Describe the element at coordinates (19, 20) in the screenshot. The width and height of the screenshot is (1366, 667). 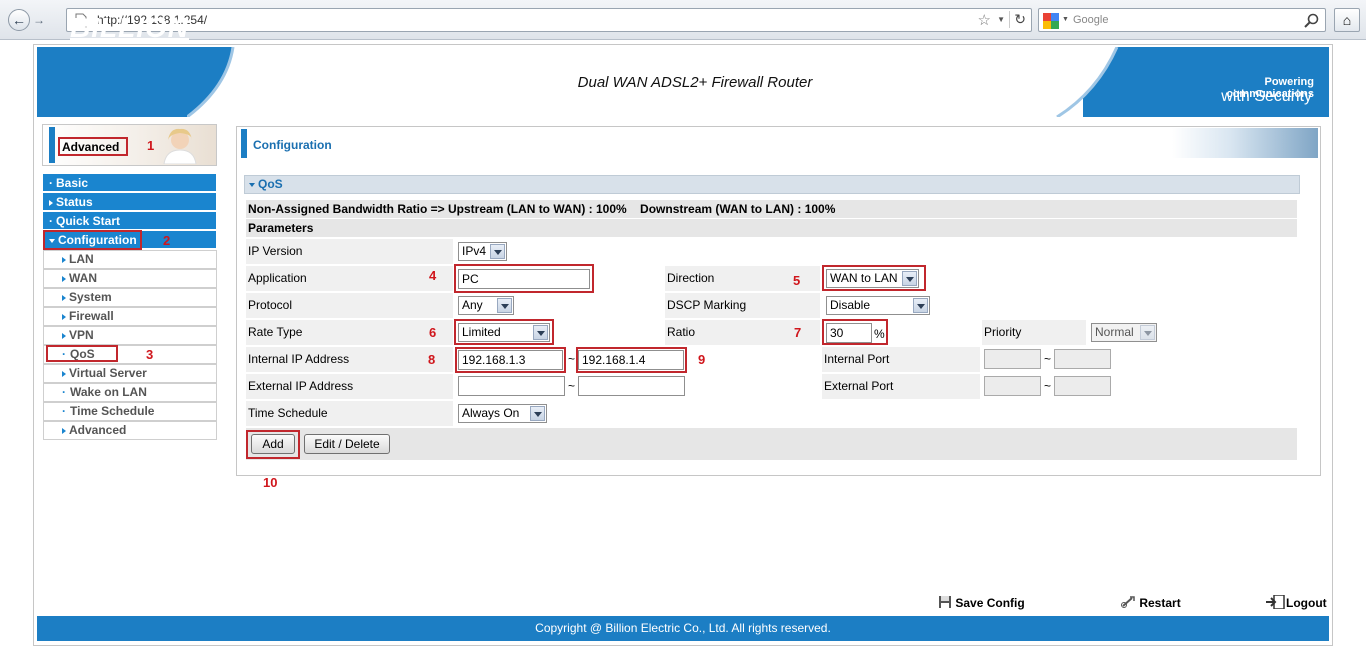
I see `back-icon: ←` at that location.